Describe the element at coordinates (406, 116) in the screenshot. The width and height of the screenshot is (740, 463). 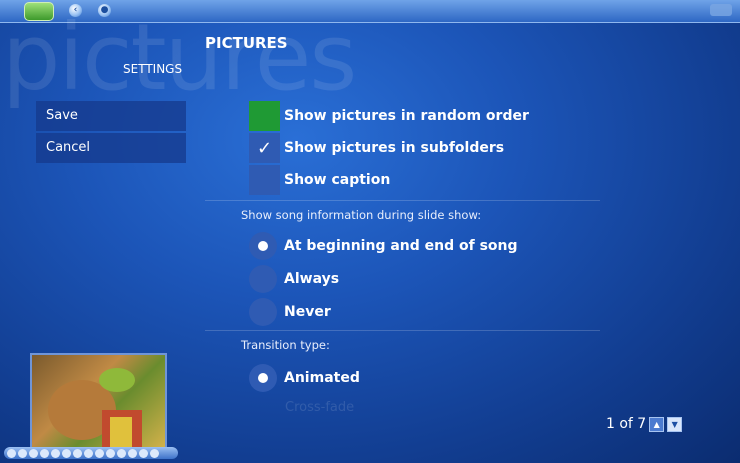
I see `checkbox-label: Show pictures in random order` at that location.